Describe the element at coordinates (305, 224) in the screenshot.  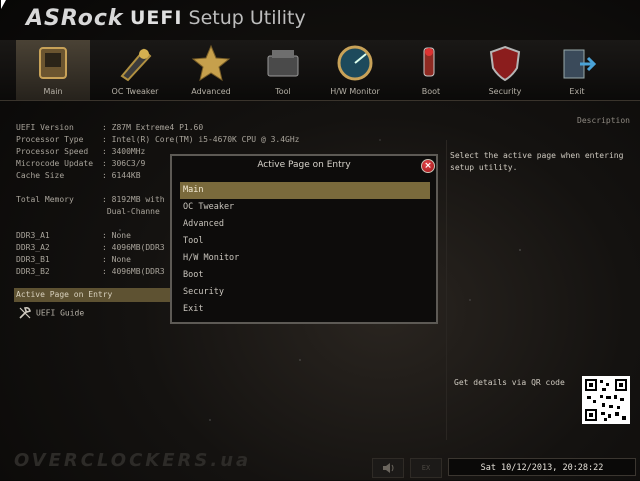
I see `option-advanced: Advanced` at that location.